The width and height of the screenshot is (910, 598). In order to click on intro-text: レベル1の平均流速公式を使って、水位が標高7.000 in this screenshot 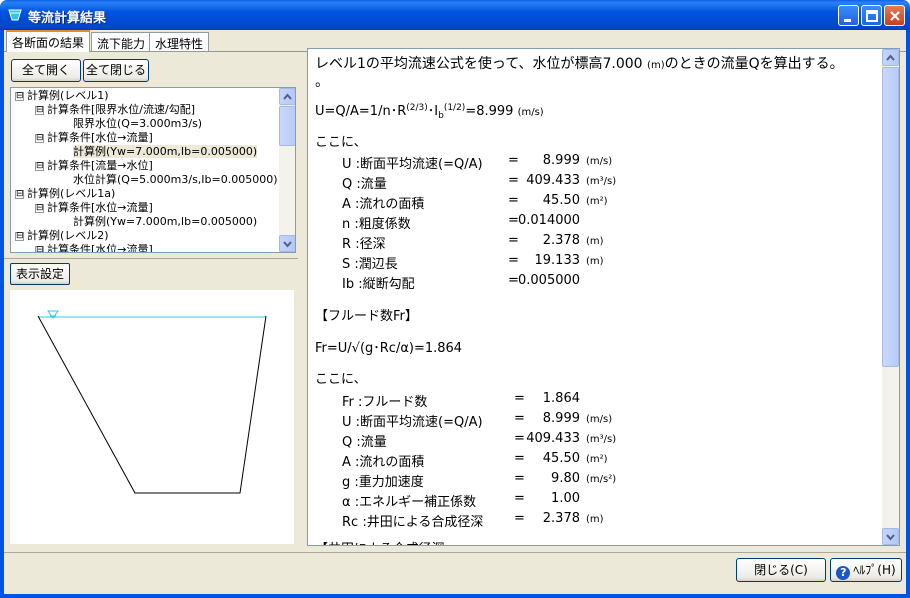, I will do `click(479, 64)`.